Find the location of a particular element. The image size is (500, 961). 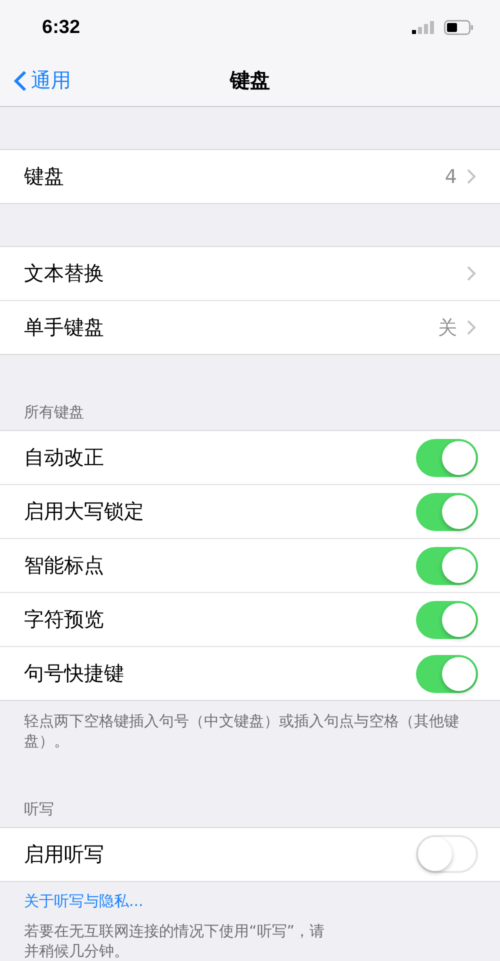

row-label: 文本替换 is located at coordinates (245, 273).